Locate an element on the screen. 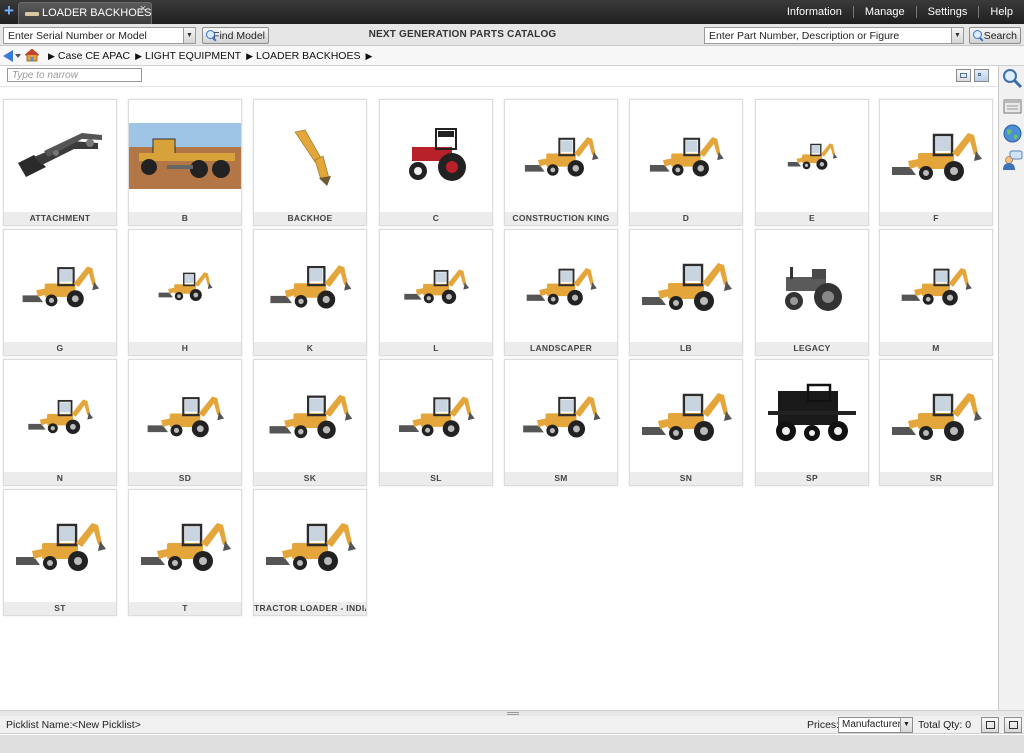 Image resolution: width=1024 pixels, height=753 pixels. model-card-label: E is located at coordinates (812, 218).